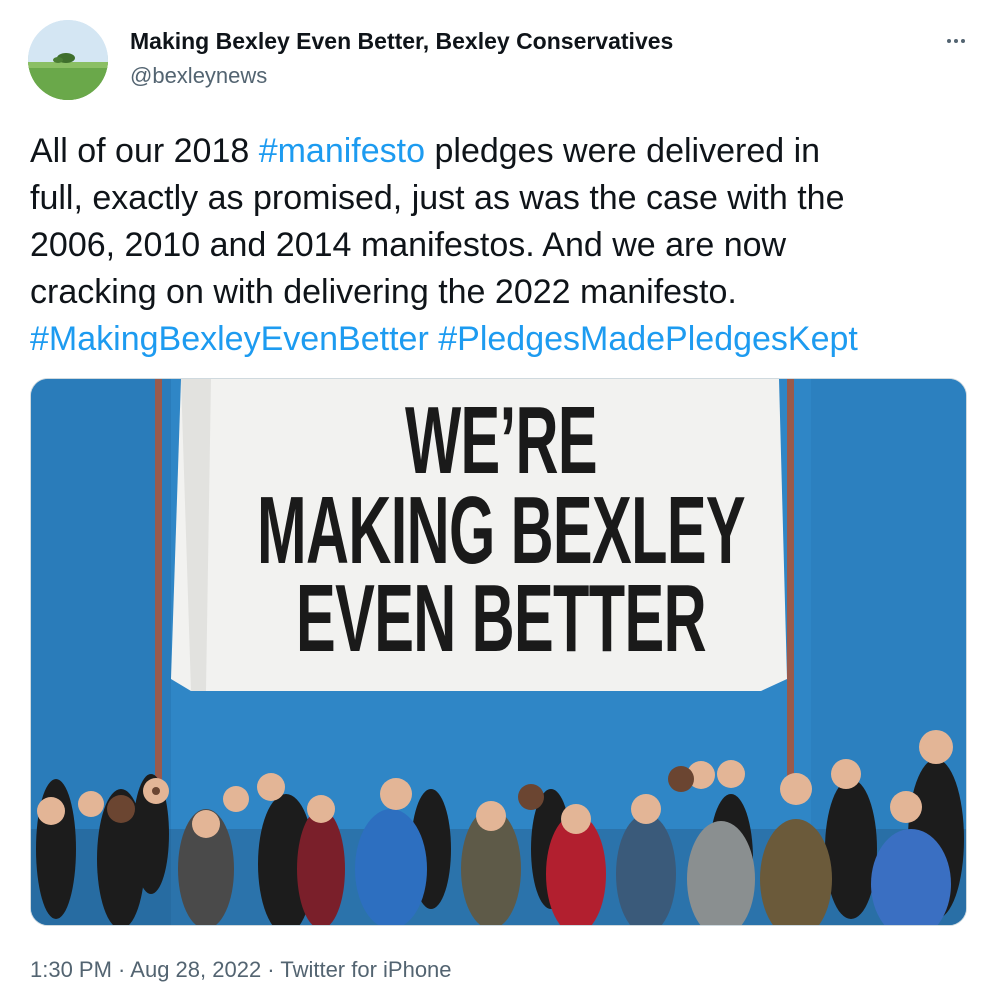 The height and width of the screenshot is (990, 1001). Describe the element at coordinates (229, 339) in the screenshot. I see `hashtag-makingbexleyevenbetter-link: #MakingBexleyEvenBetter` at that location.